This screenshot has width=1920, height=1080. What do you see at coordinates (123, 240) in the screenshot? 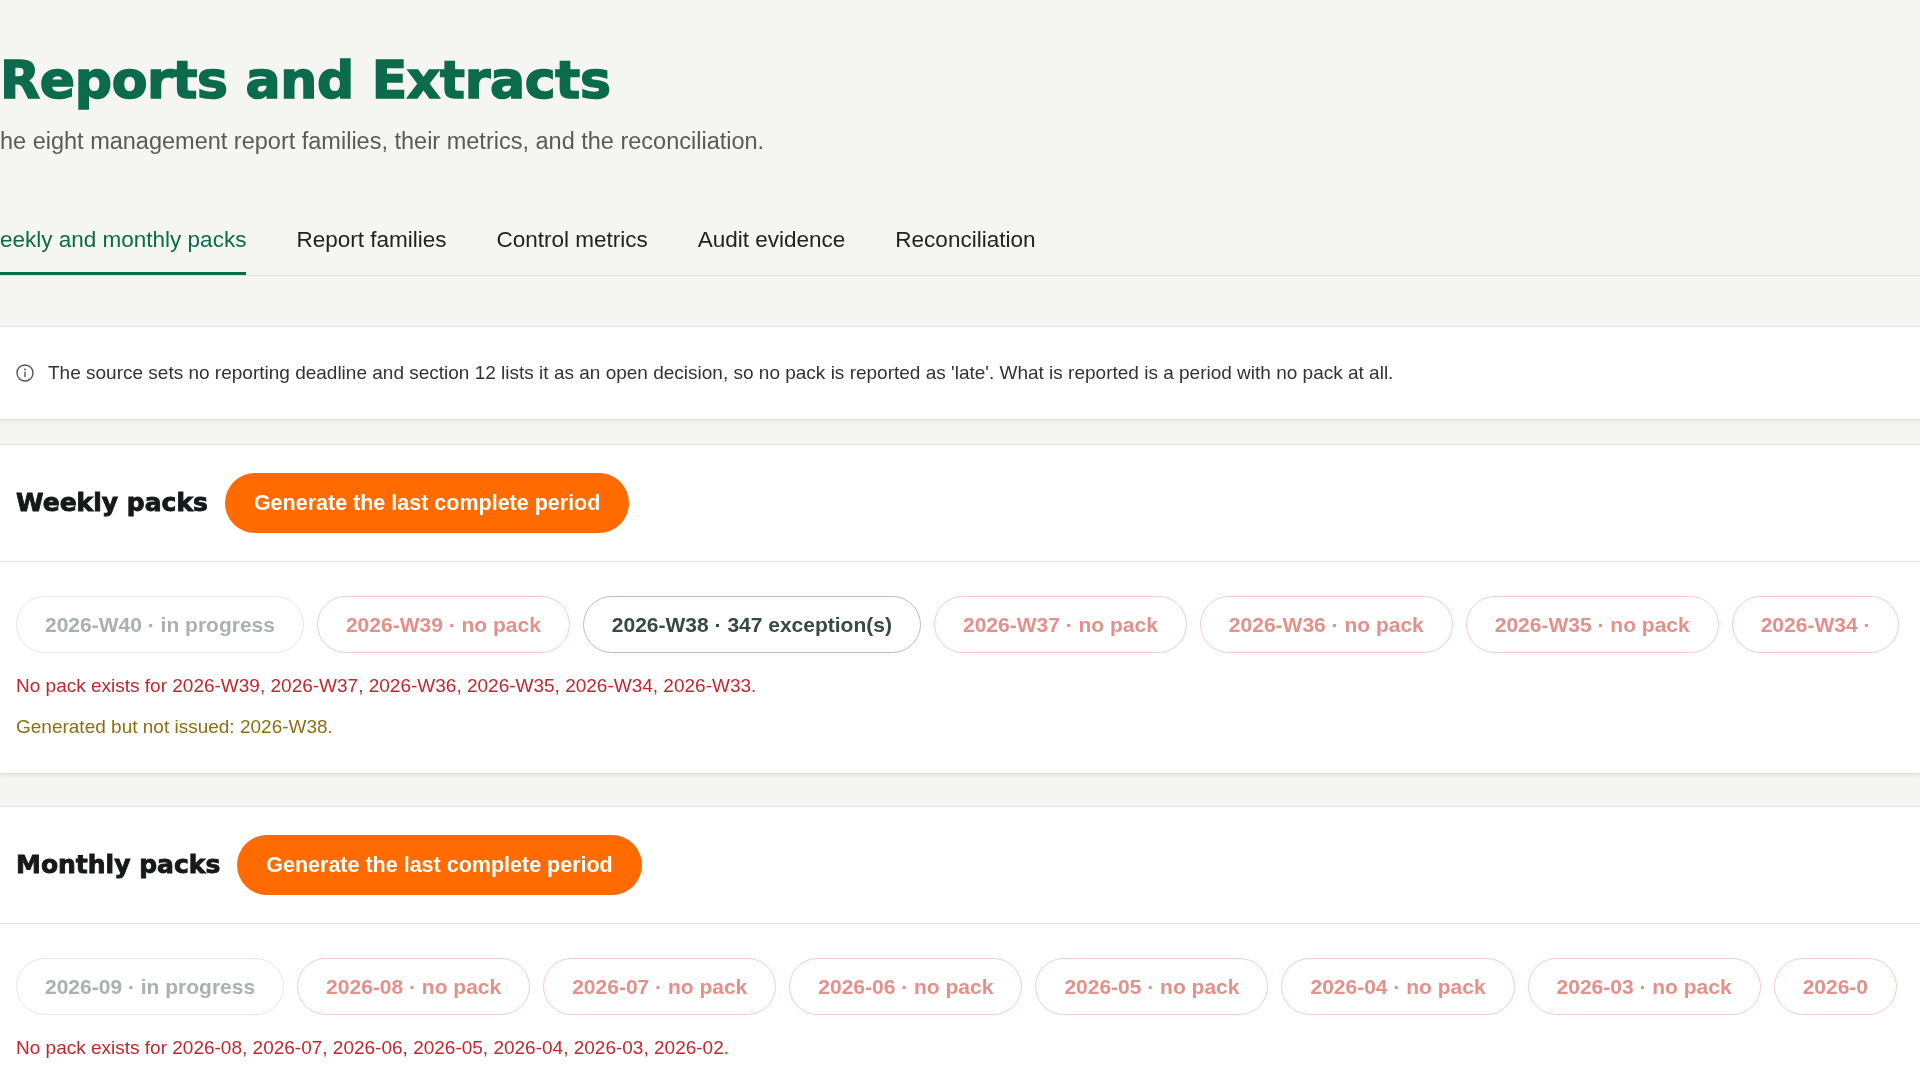
I see `nav-tab: eekly and monthly packs` at bounding box center [123, 240].